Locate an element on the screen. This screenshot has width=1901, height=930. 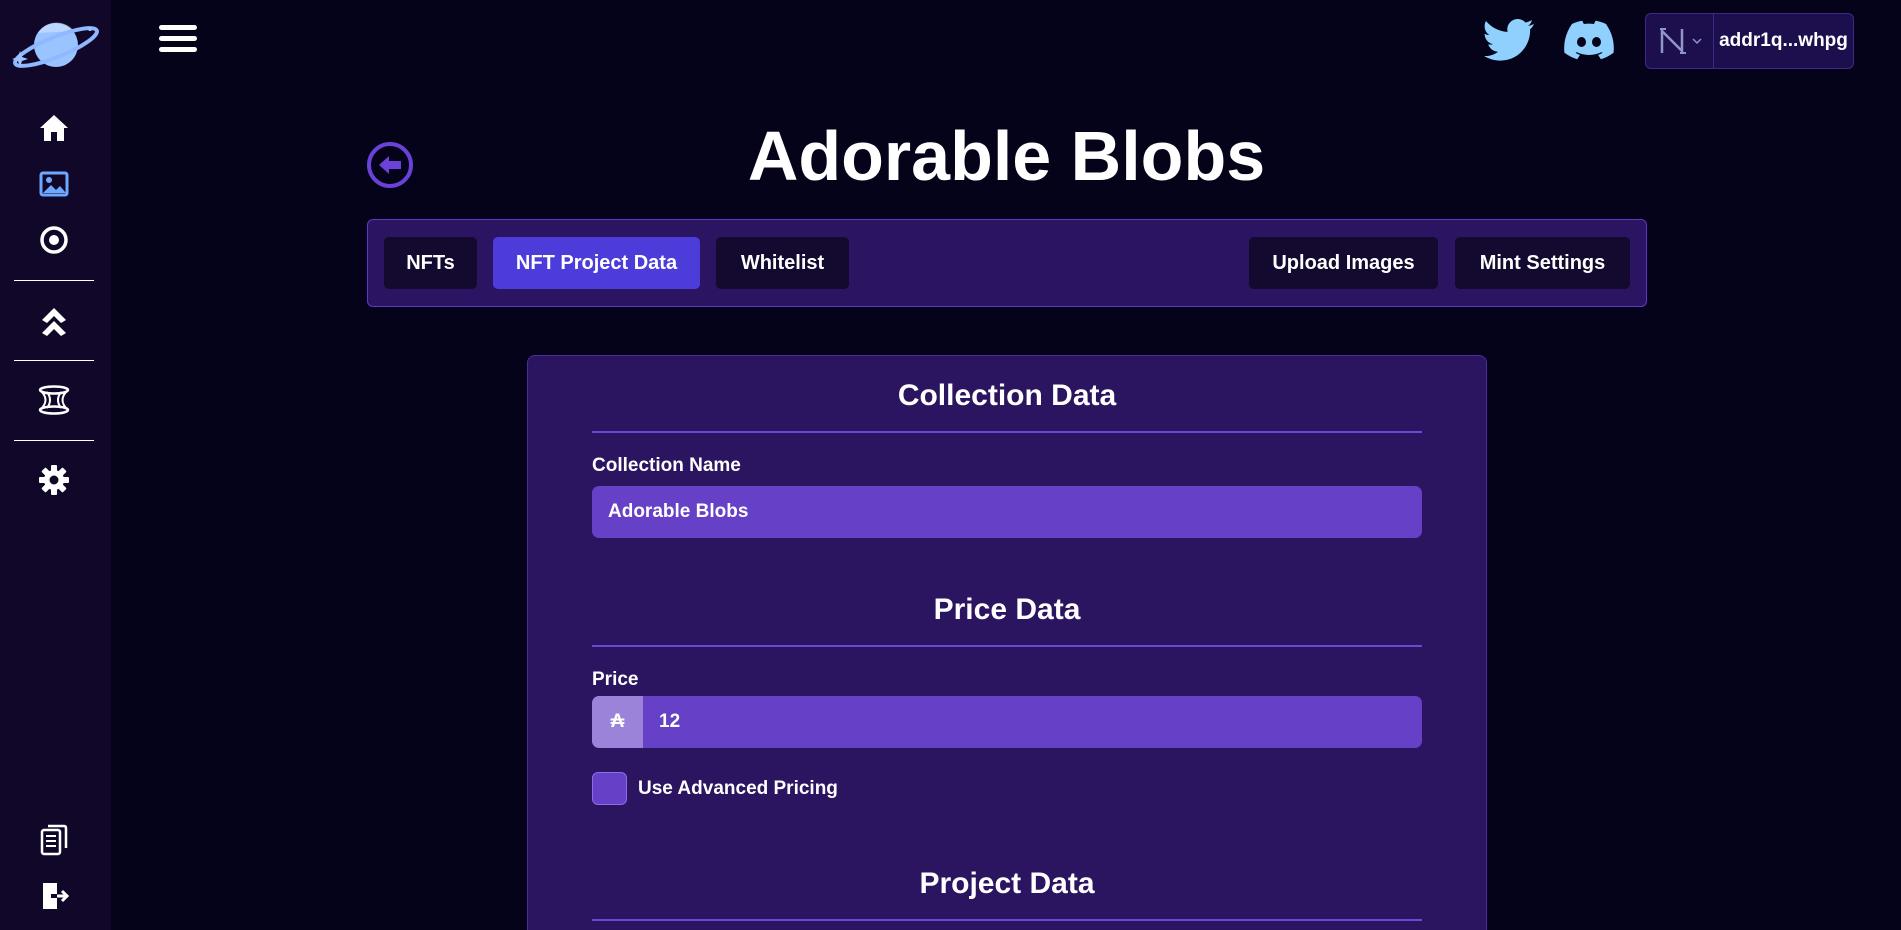
wallet-n-icon is located at coordinates (1672, 41).